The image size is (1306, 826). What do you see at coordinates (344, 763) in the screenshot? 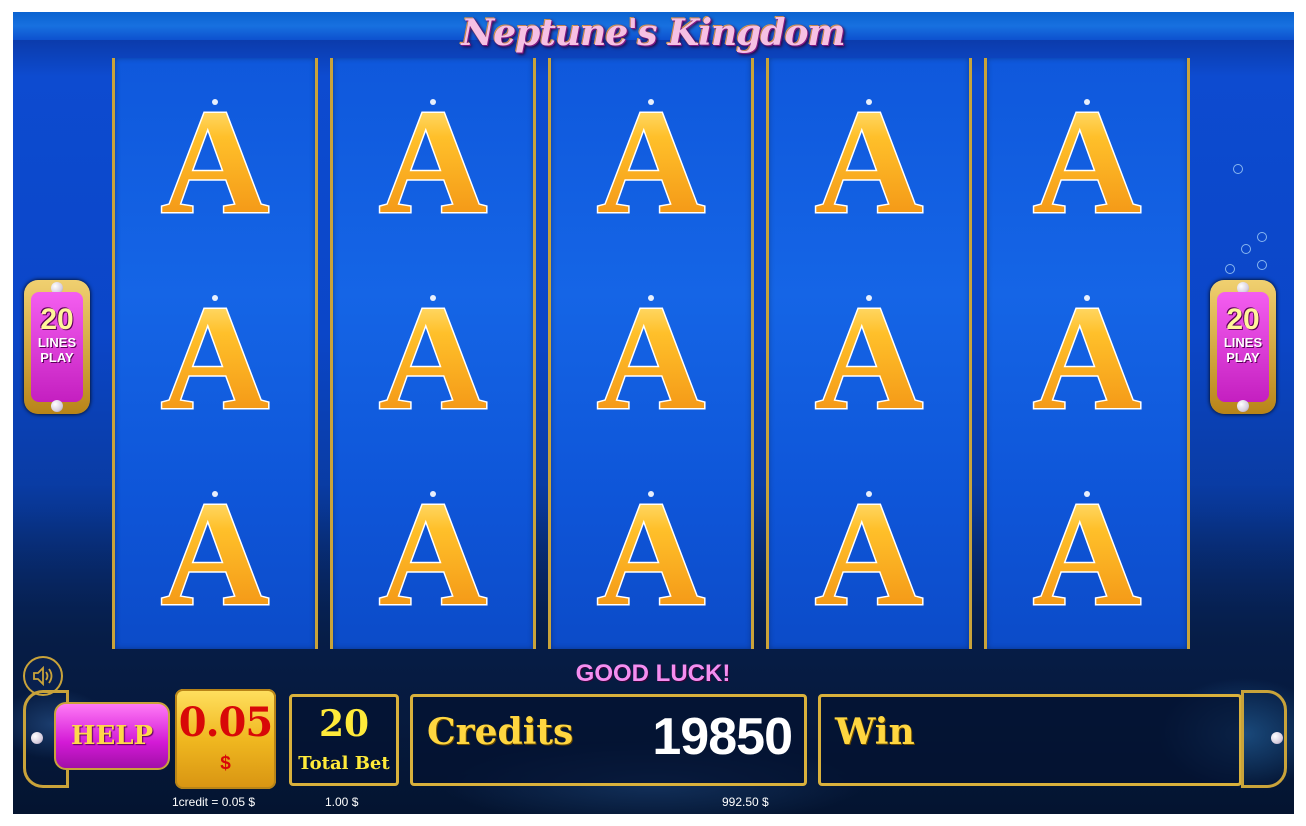
I see `total-bet-label: Total Bet` at bounding box center [344, 763].